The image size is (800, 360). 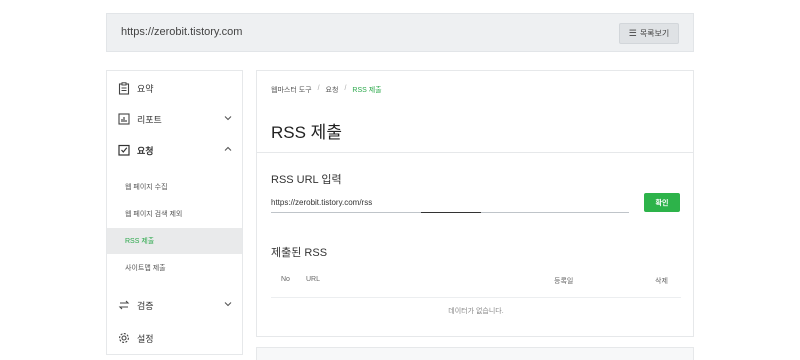 What do you see at coordinates (306, 180) in the screenshot?
I see `rss-url-label: RSS URL 입력` at bounding box center [306, 180].